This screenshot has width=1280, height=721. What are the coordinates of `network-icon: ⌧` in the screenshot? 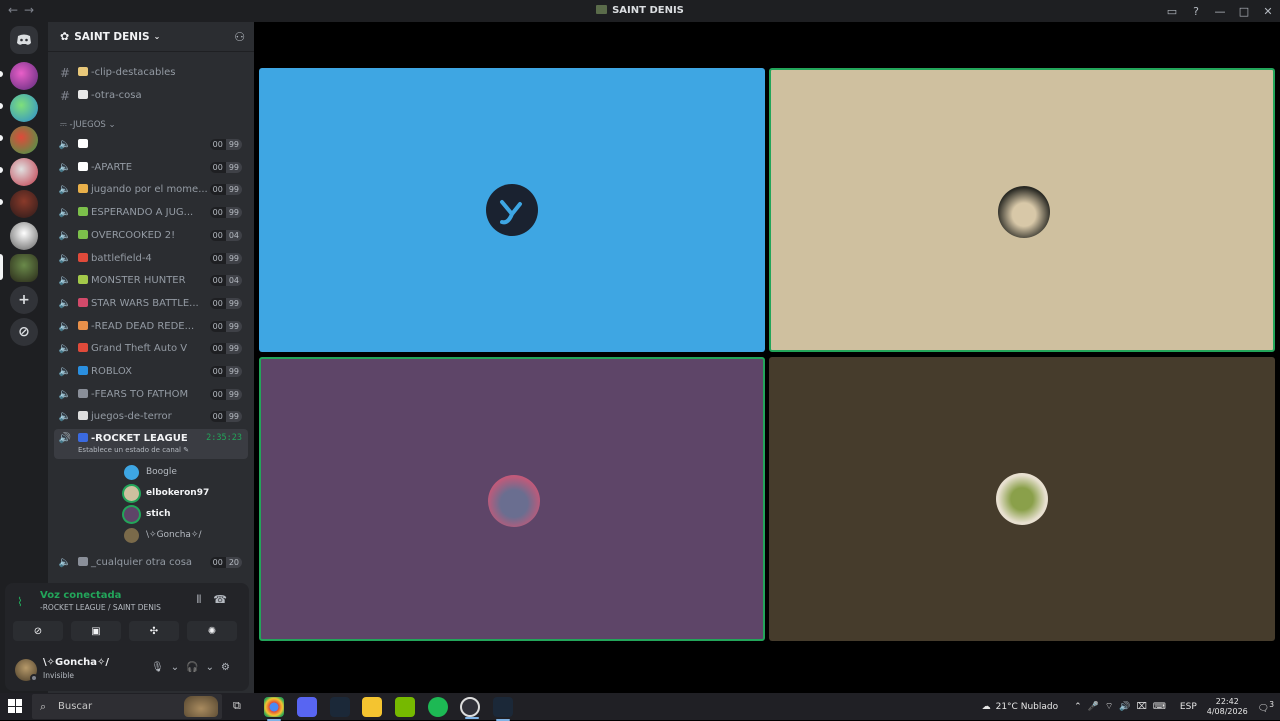 It's located at (1145, 707).